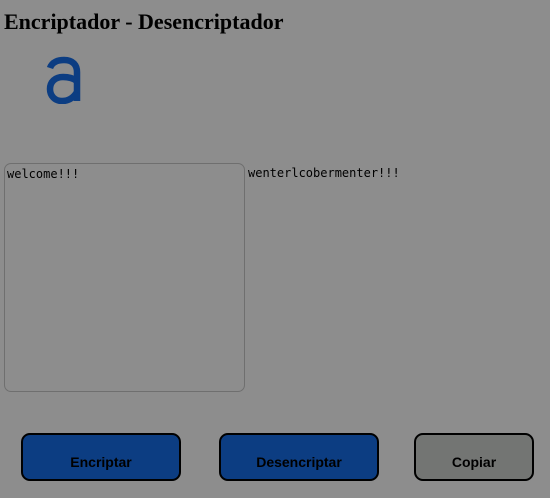  Describe the element at coordinates (299, 457) in the screenshot. I see `decrypt-button: Desencriptar` at that location.